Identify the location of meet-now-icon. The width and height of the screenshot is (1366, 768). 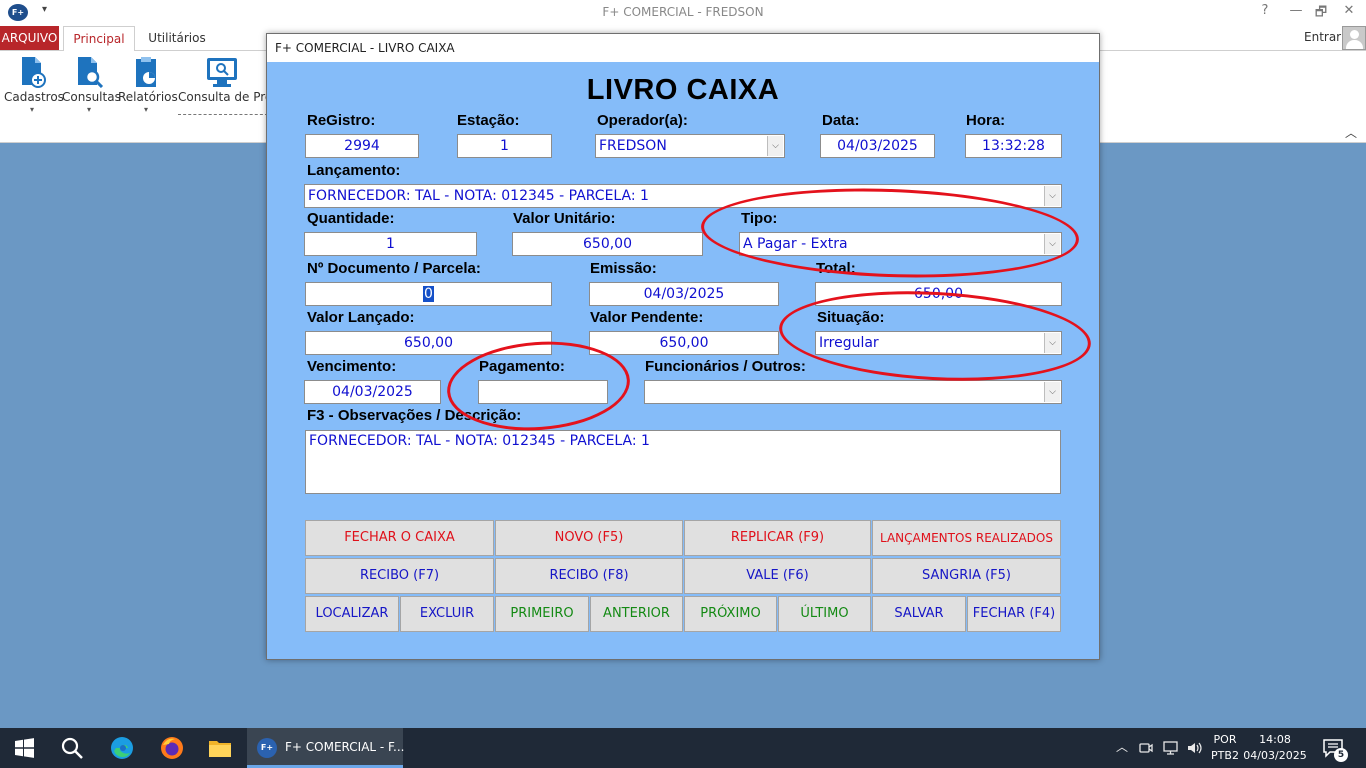
(1146, 748).